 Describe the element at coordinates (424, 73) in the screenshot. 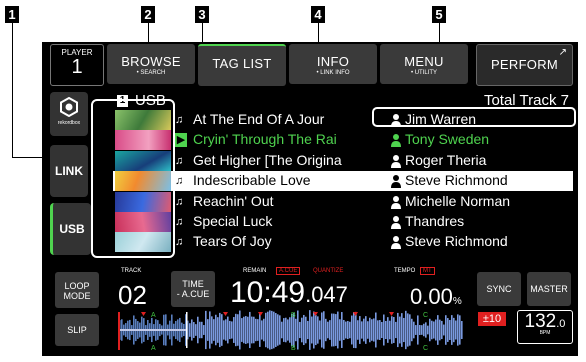

I see `tab-menu-sub: • UTILITY` at that location.